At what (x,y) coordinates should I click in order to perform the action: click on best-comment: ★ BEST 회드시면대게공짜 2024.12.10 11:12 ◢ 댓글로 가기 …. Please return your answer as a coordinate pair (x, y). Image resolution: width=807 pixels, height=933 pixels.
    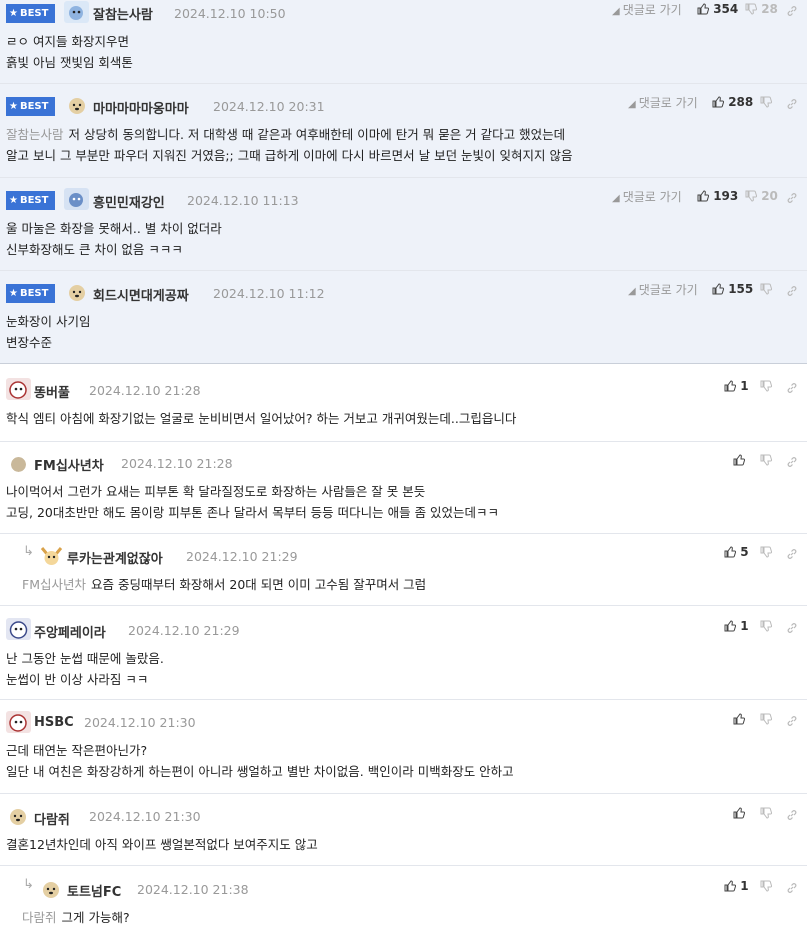
    Looking at the image, I should click on (403, 317).